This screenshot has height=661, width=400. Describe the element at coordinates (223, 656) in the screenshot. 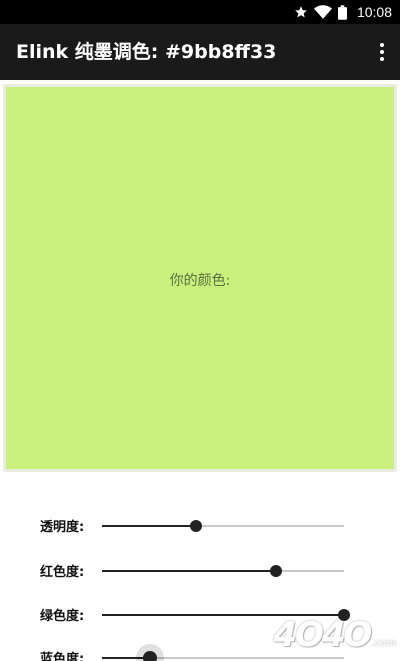

I see `blue-slider` at that location.